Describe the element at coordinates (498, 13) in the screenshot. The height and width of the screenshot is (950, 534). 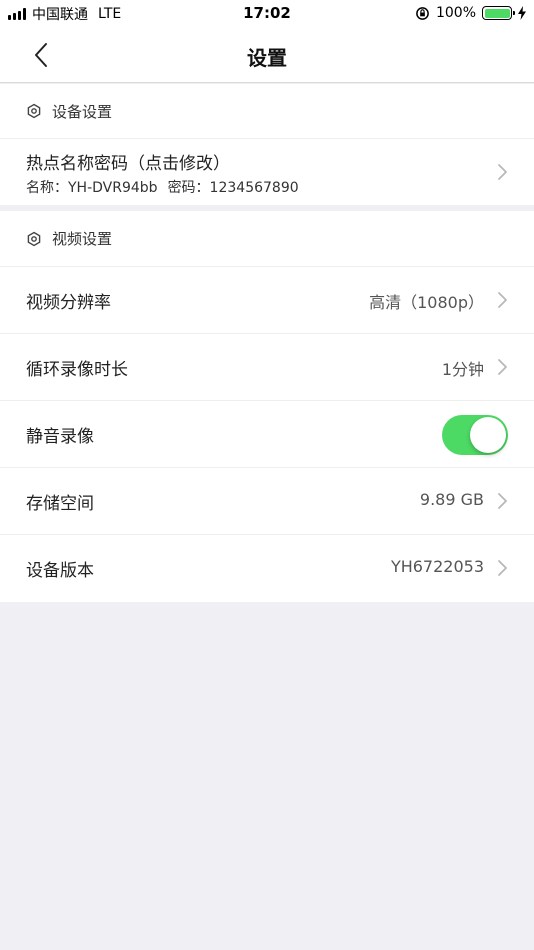
I see `battery-icon` at that location.